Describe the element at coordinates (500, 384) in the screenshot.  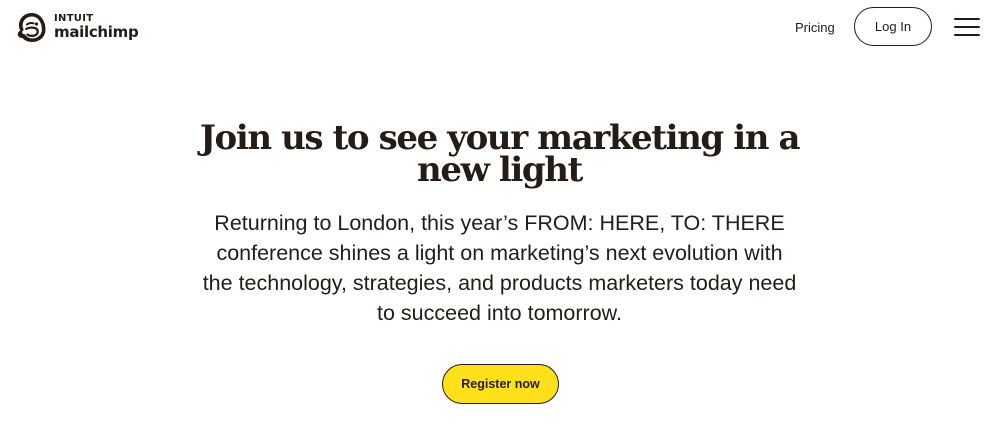
I see `register-now-button: Register now` at that location.